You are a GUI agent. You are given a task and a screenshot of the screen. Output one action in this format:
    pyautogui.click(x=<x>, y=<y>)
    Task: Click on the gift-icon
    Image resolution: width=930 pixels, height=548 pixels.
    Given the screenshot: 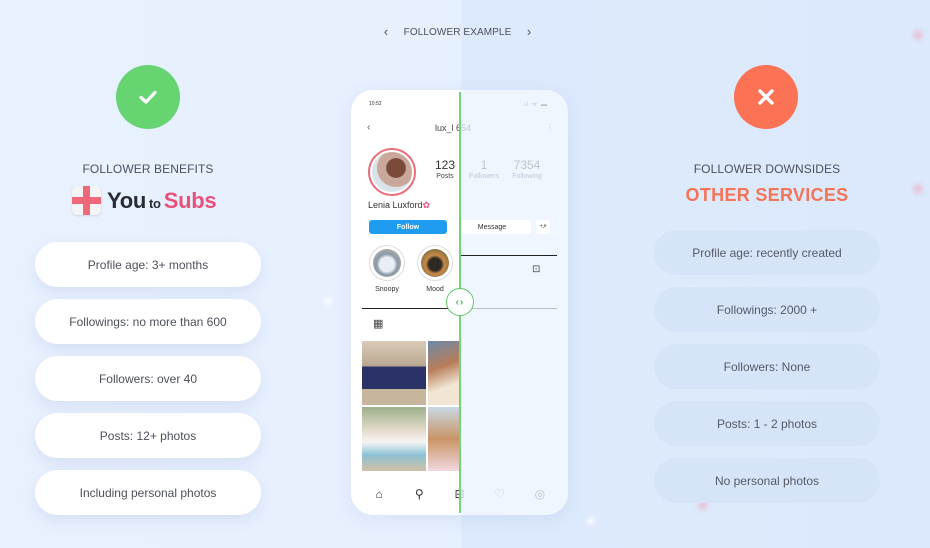 What is the action you would take?
    pyautogui.click(x=86, y=200)
    